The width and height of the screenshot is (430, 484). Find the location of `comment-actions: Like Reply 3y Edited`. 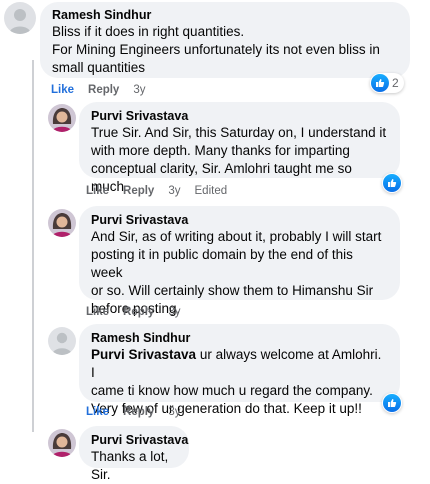

comment-actions: Like Reply 3y Edited is located at coordinates (163, 191).